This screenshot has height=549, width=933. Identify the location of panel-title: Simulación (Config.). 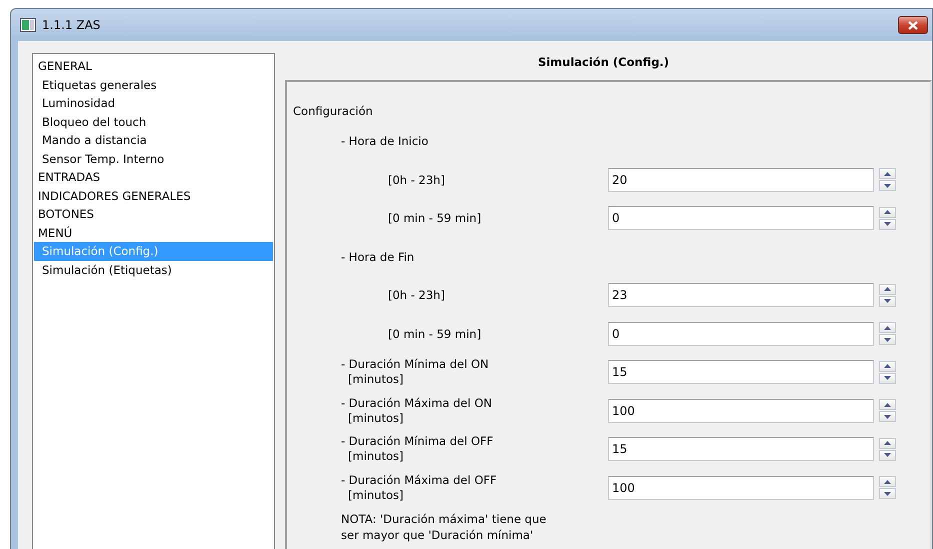
(603, 62).